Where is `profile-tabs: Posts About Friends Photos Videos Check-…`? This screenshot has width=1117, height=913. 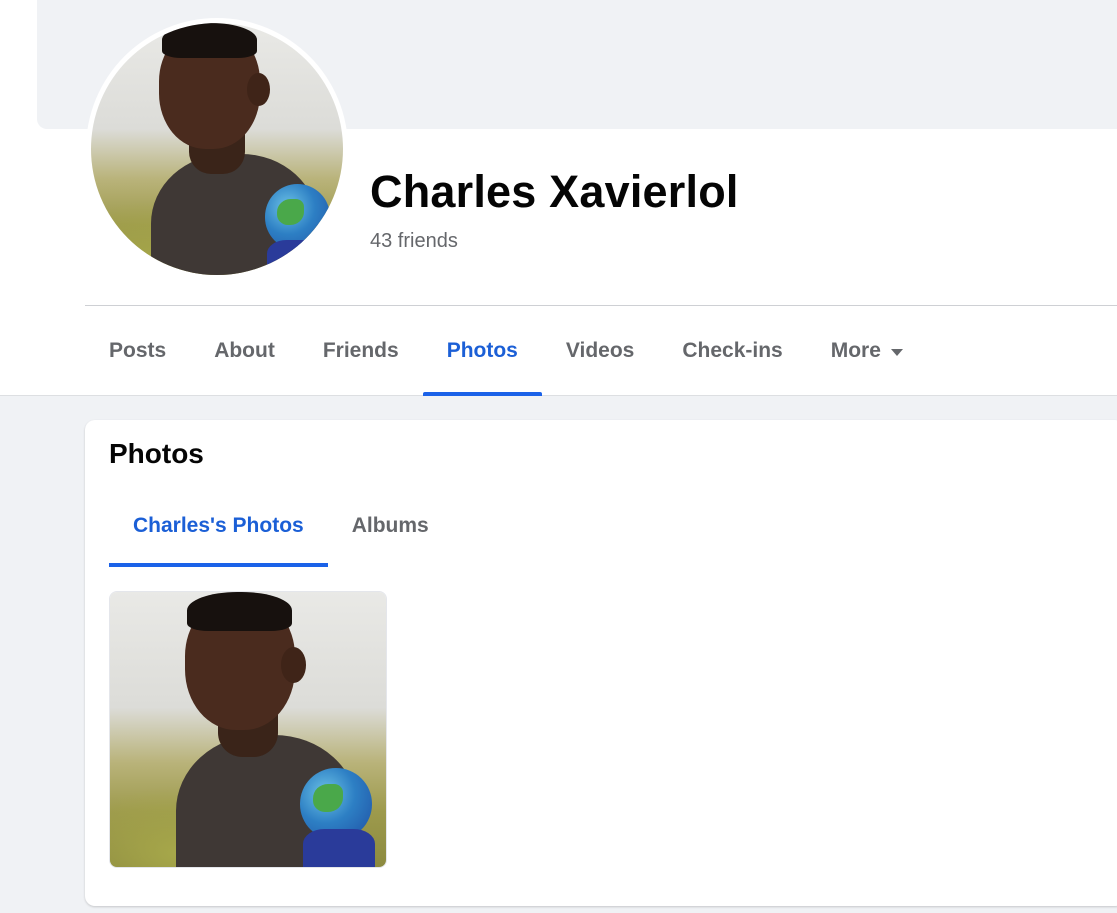
profile-tabs: Posts About Friends Photos Videos Check-… is located at coordinates (506, 351).